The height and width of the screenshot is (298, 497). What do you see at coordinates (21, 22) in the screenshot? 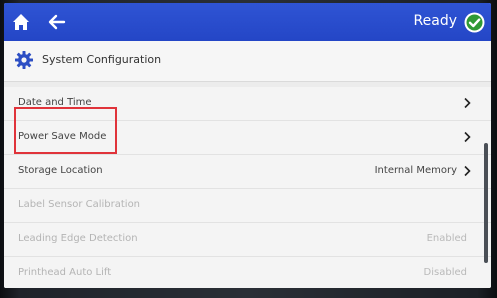
I see `home-icon` at bounding box center [21, 22].